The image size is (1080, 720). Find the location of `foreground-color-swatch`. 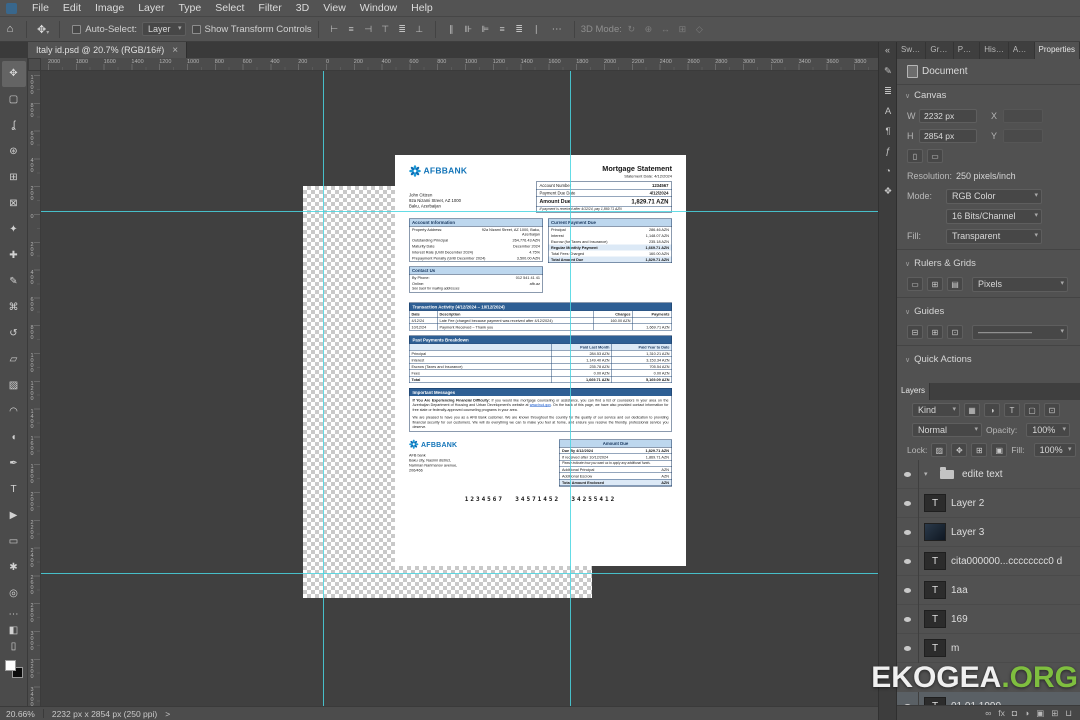

foreground-color-swatch is located at coordinates (10, 665).